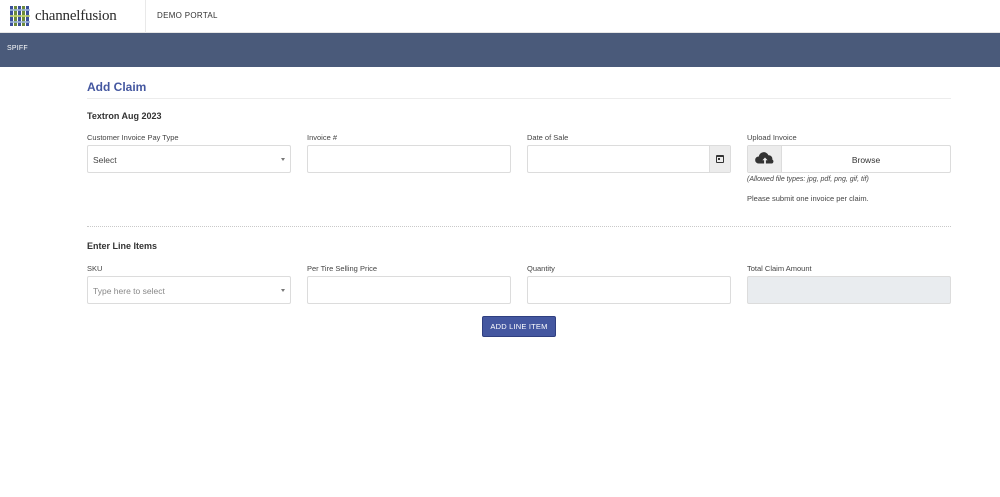  I want to click on header-divider, so click(145, 16).